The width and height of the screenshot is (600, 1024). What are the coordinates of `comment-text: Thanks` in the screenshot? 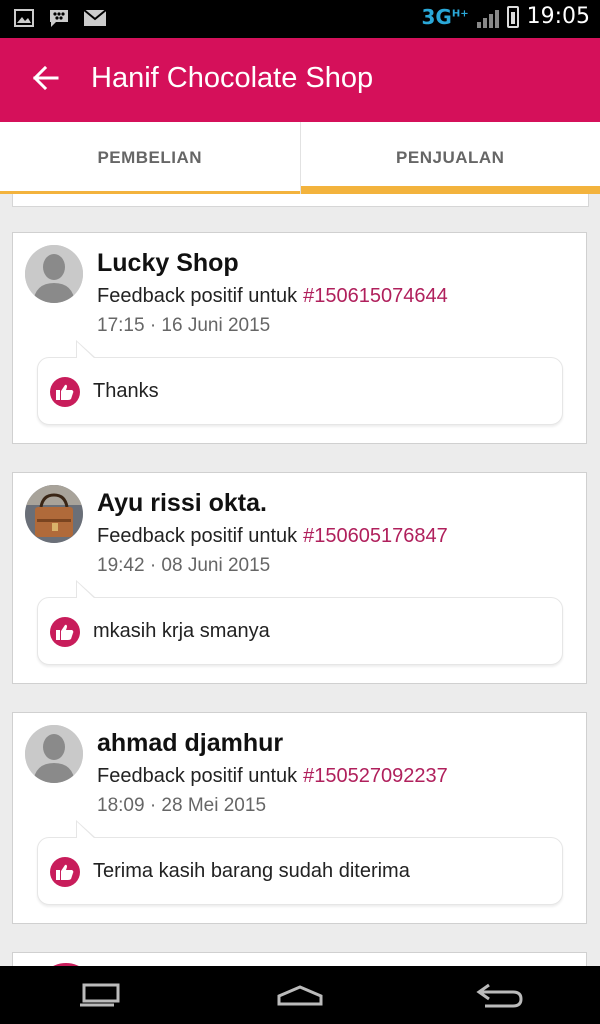 It's located at (126, 391).